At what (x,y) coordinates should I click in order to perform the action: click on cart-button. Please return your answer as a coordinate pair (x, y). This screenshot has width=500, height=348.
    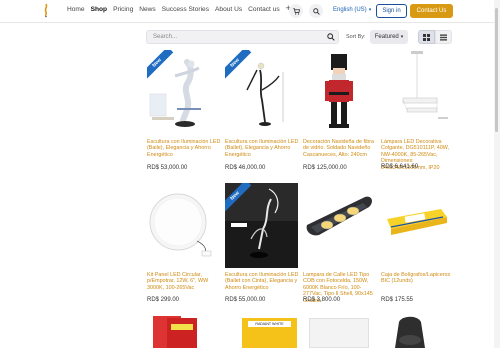
    Looking at the image, I should click on (296, 11).